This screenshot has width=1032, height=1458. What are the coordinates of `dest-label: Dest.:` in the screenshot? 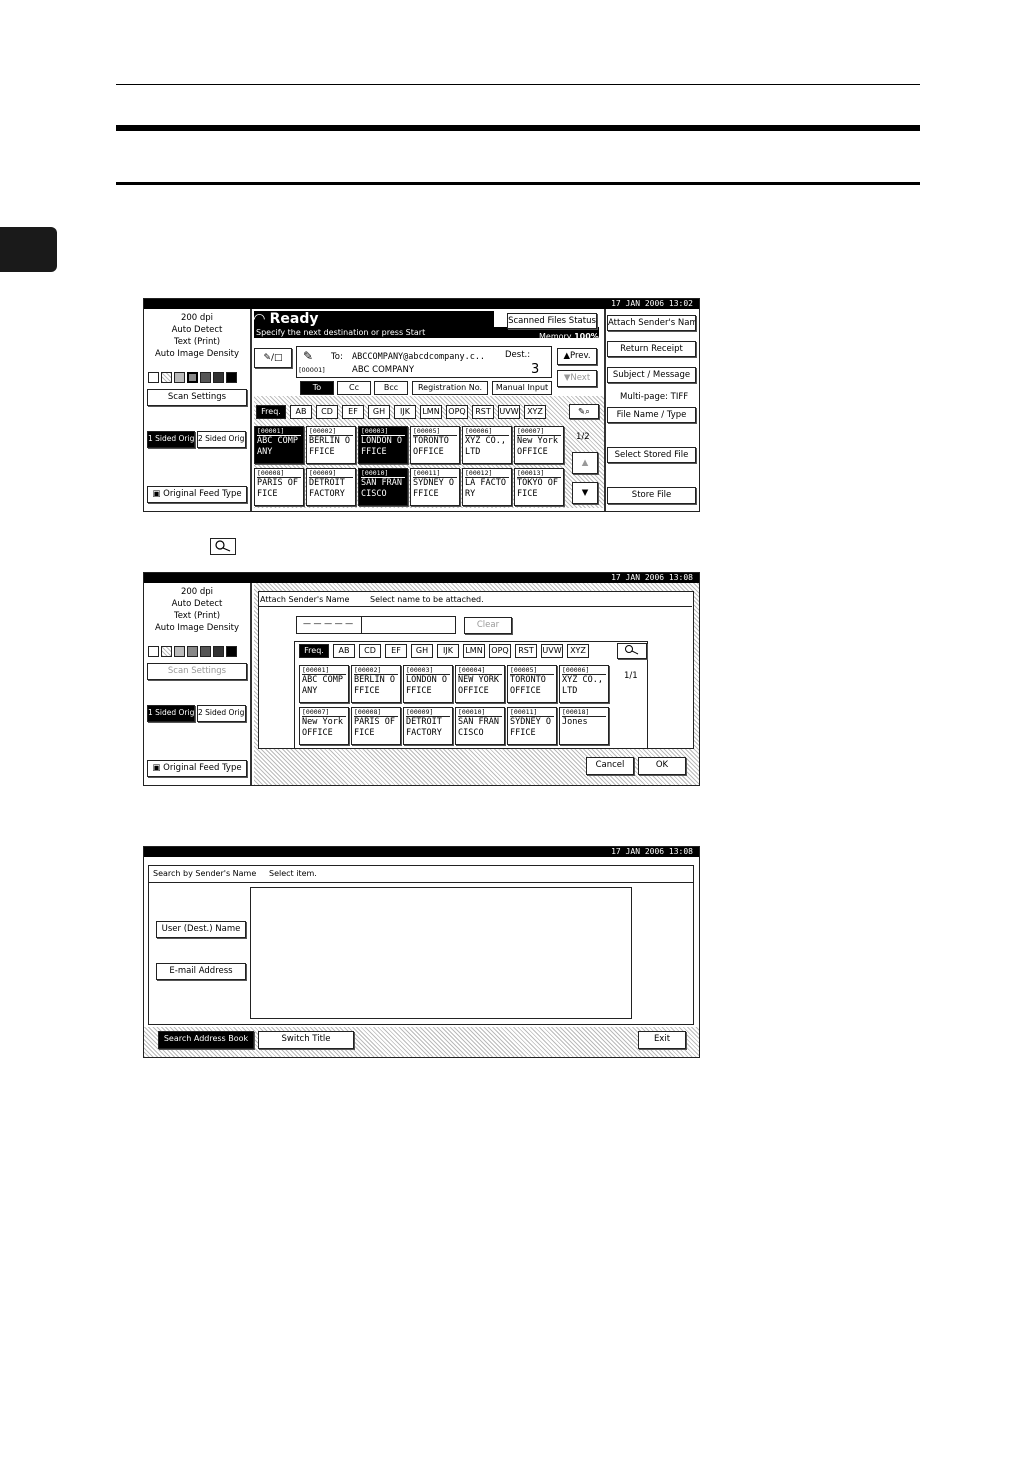 It's located at (518, 355).